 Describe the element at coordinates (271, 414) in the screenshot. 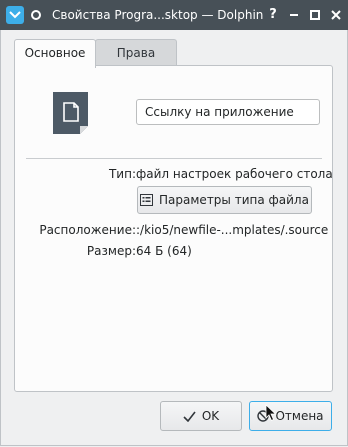

I see `mouse-cursor-icon` at that location.